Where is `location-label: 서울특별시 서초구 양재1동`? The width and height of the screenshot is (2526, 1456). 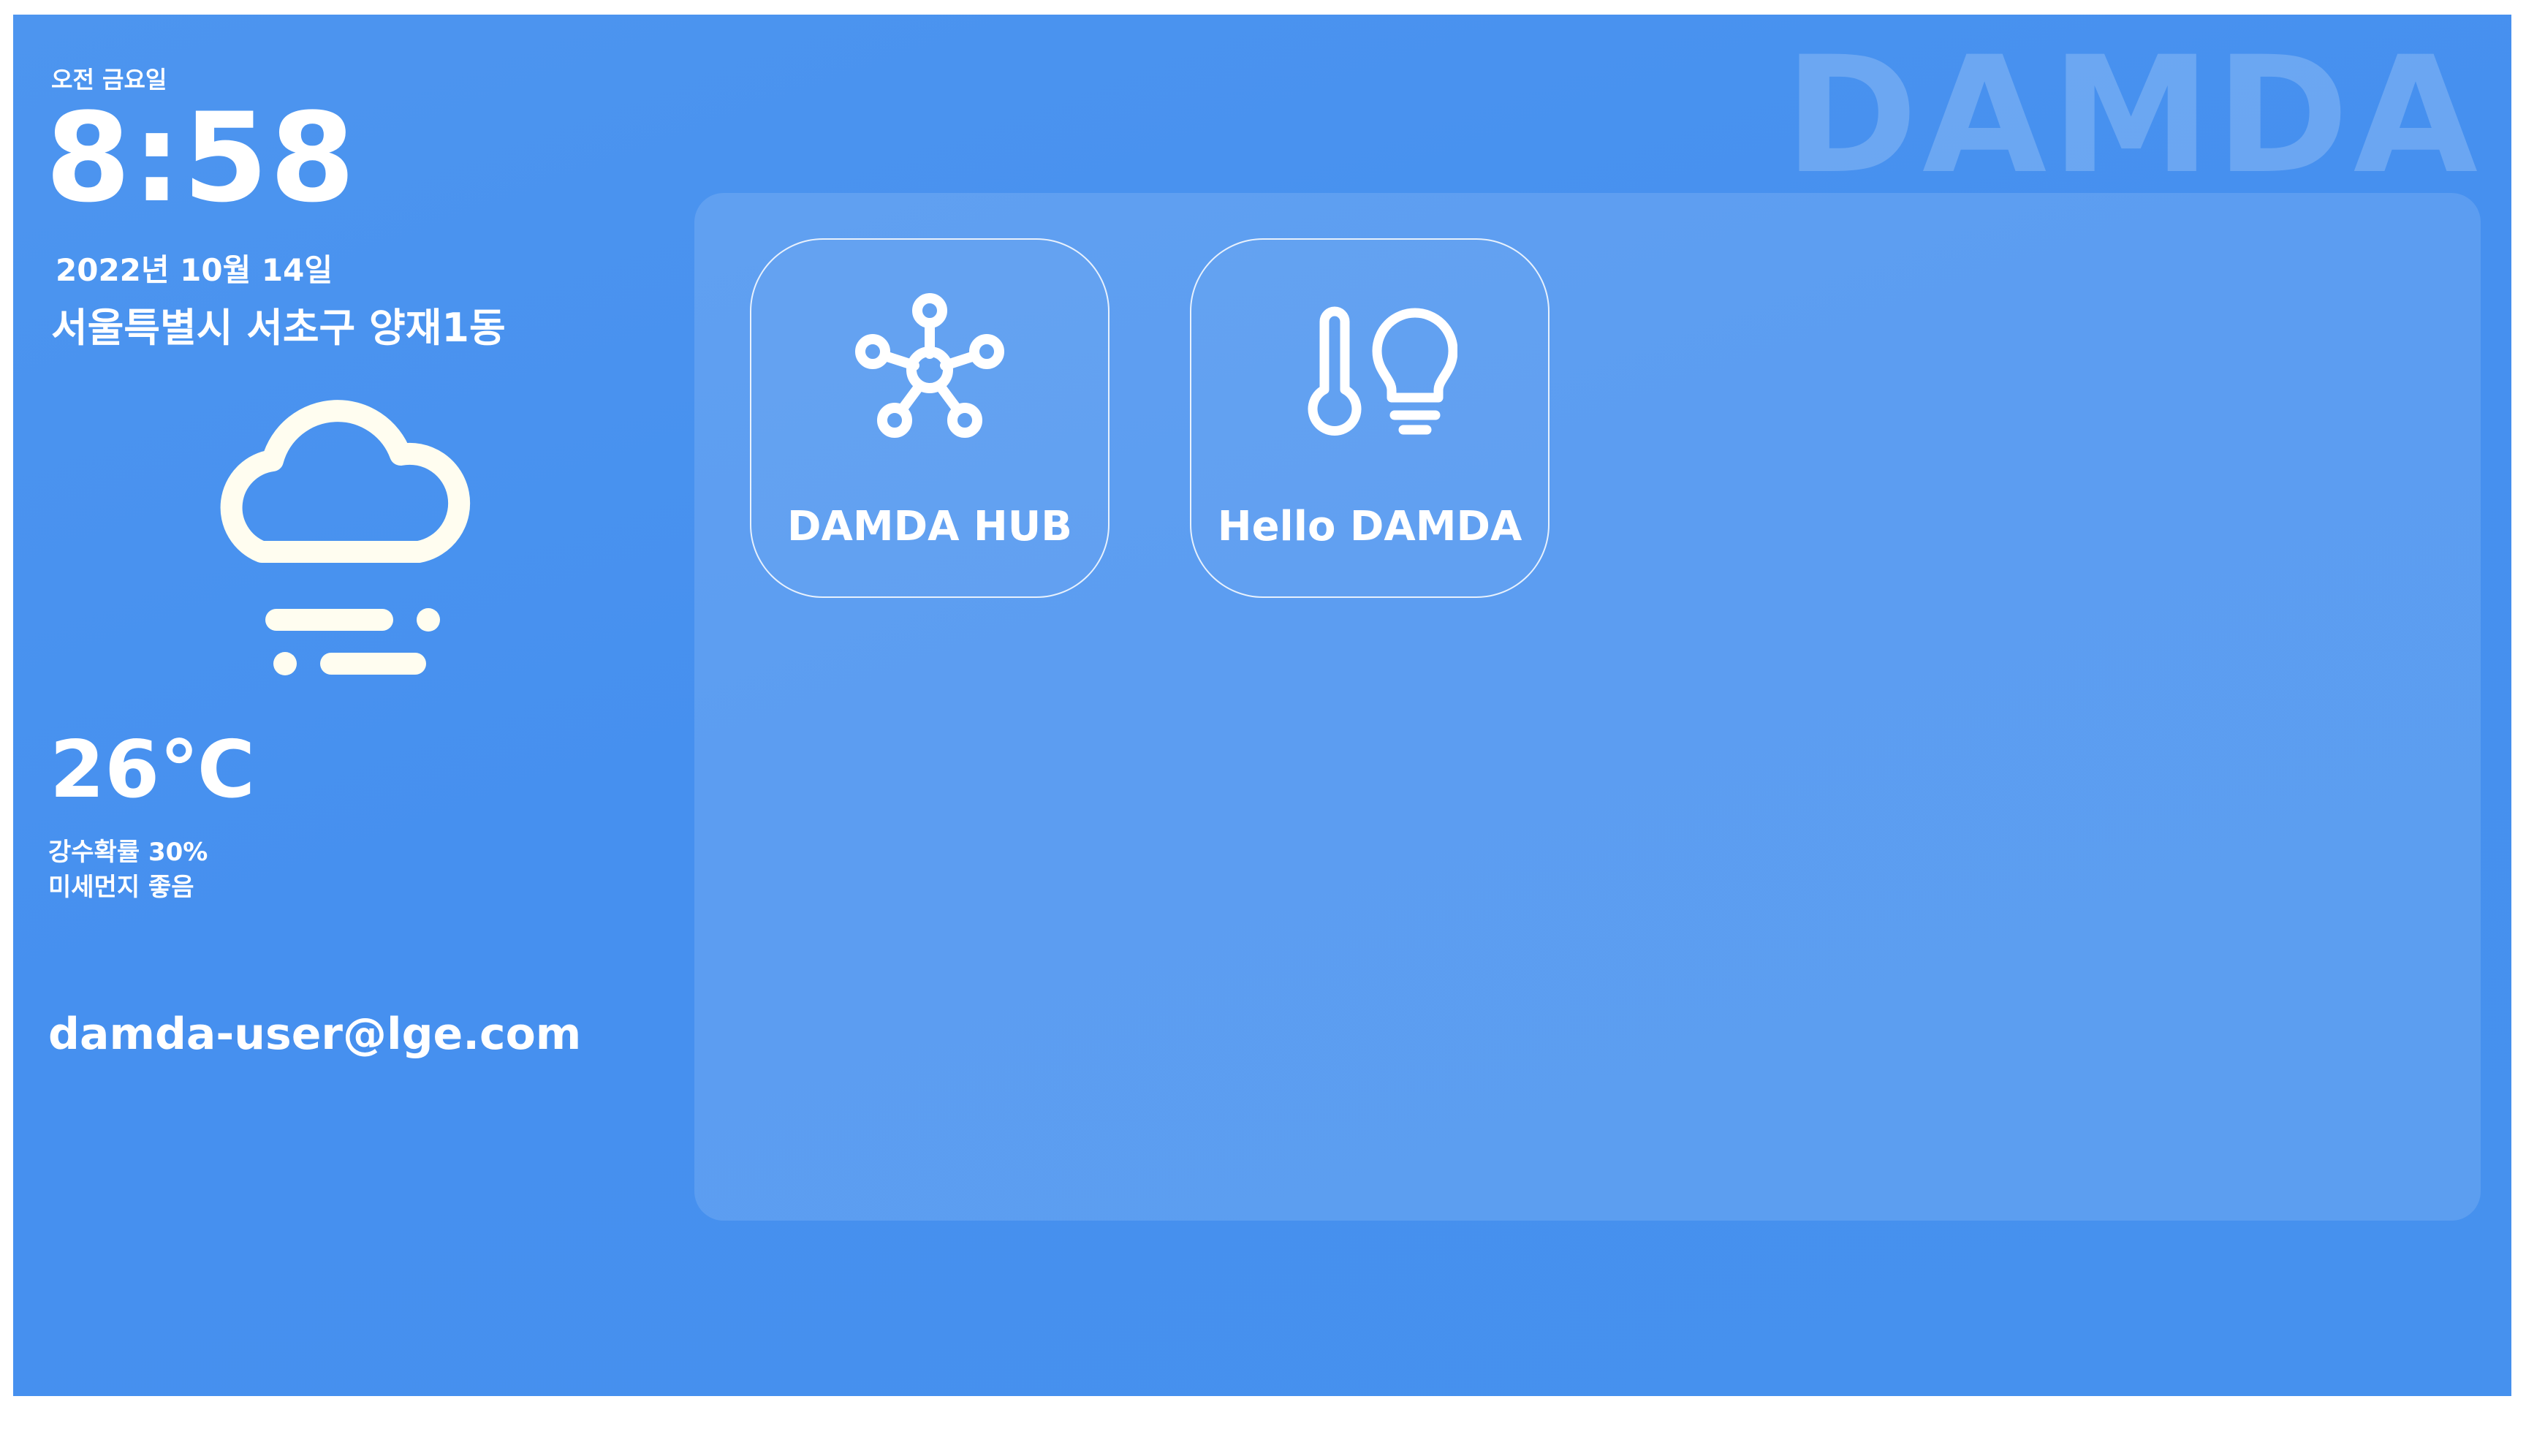 location-label: 서울특별시 서초구 양재1동 is located at coordinates (278, 328).